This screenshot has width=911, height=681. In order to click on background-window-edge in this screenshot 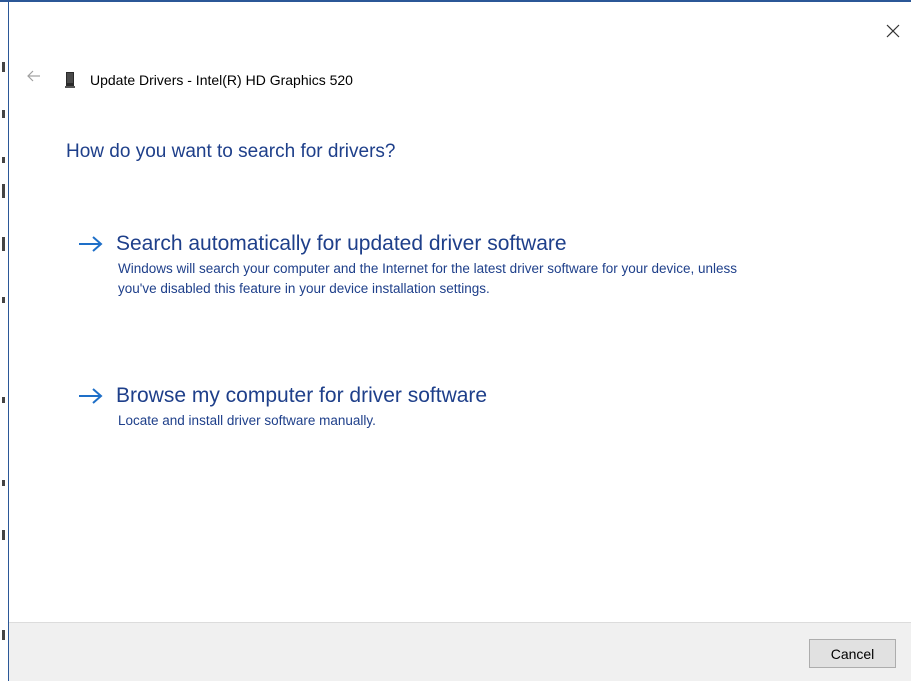, I will do `click(4, 341)`.